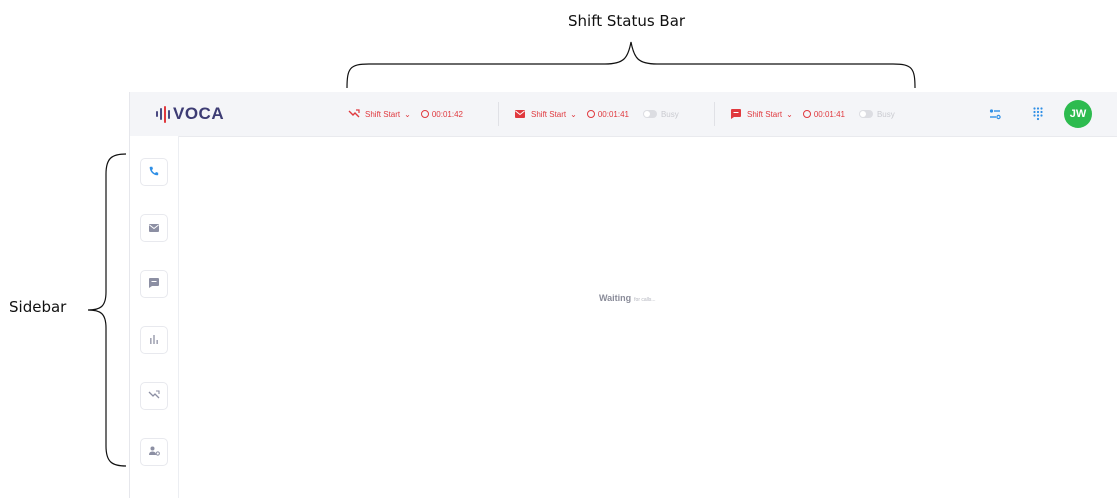  Describe the element at coordinates (154, 317) in the screenshot. I see `sidebar` at that location.